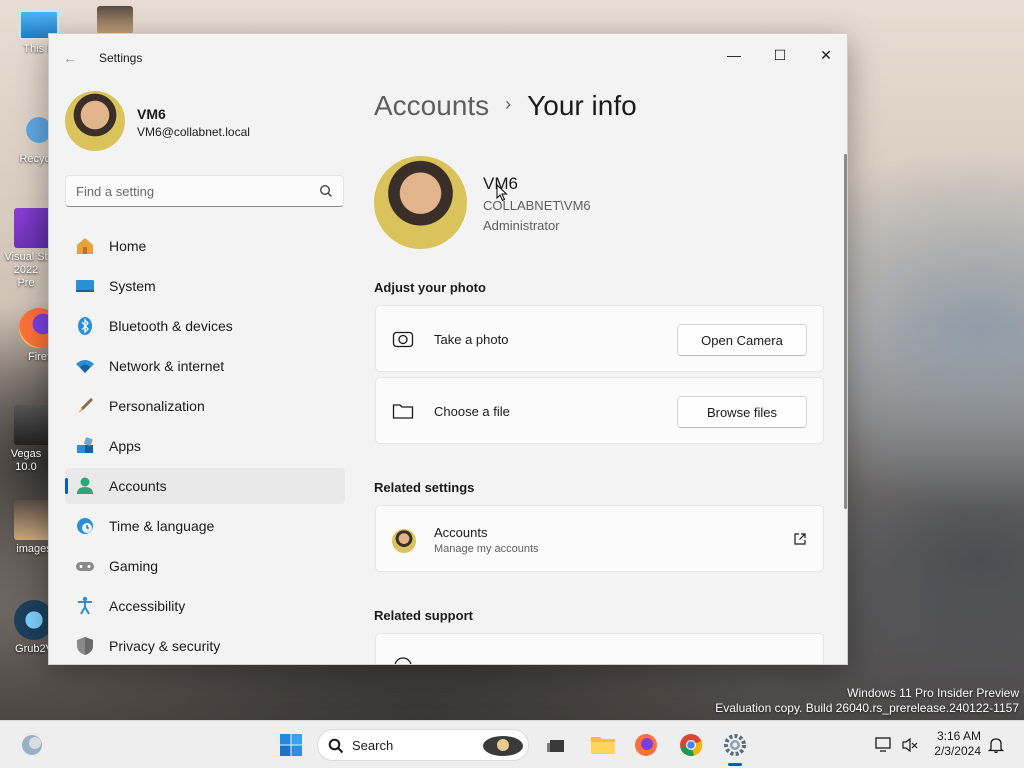  What do you see at coordinates (193, 132) in the screenshot?
I see `profile-email: VM6@collabnet.local` at bounding box center [193, 132].